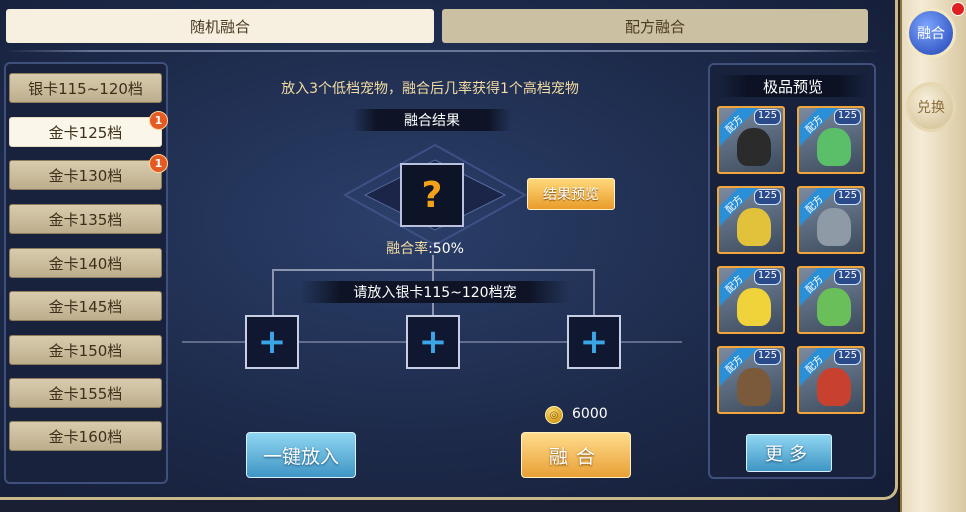 The width and height of the screenshot is (966, 512). Describe the element at coordinates (435, 292) in the screenshot. I see `slots-title: 请放入银卡115~120档宠` at that location.